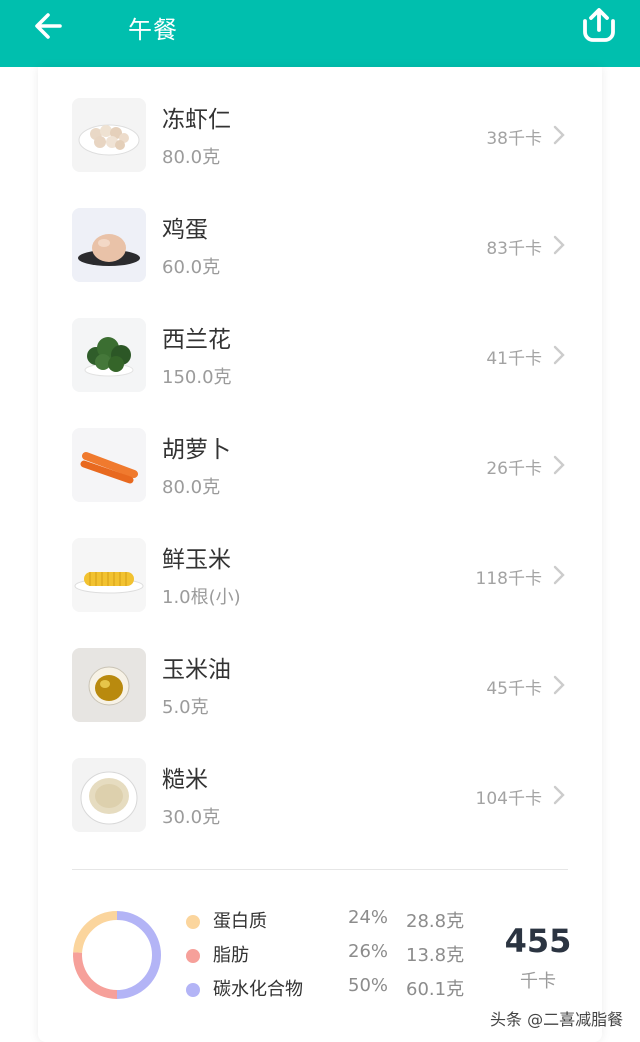  What do you see at coordinates (109, 245) in the screenshot?
I see `egg-image` at bounding box center [109, 245].